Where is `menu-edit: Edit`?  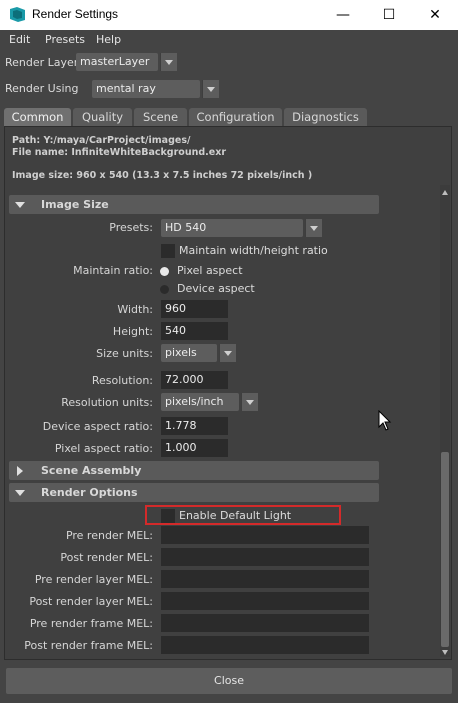
menu-edit: Edit is located at coordinates (19, 39).